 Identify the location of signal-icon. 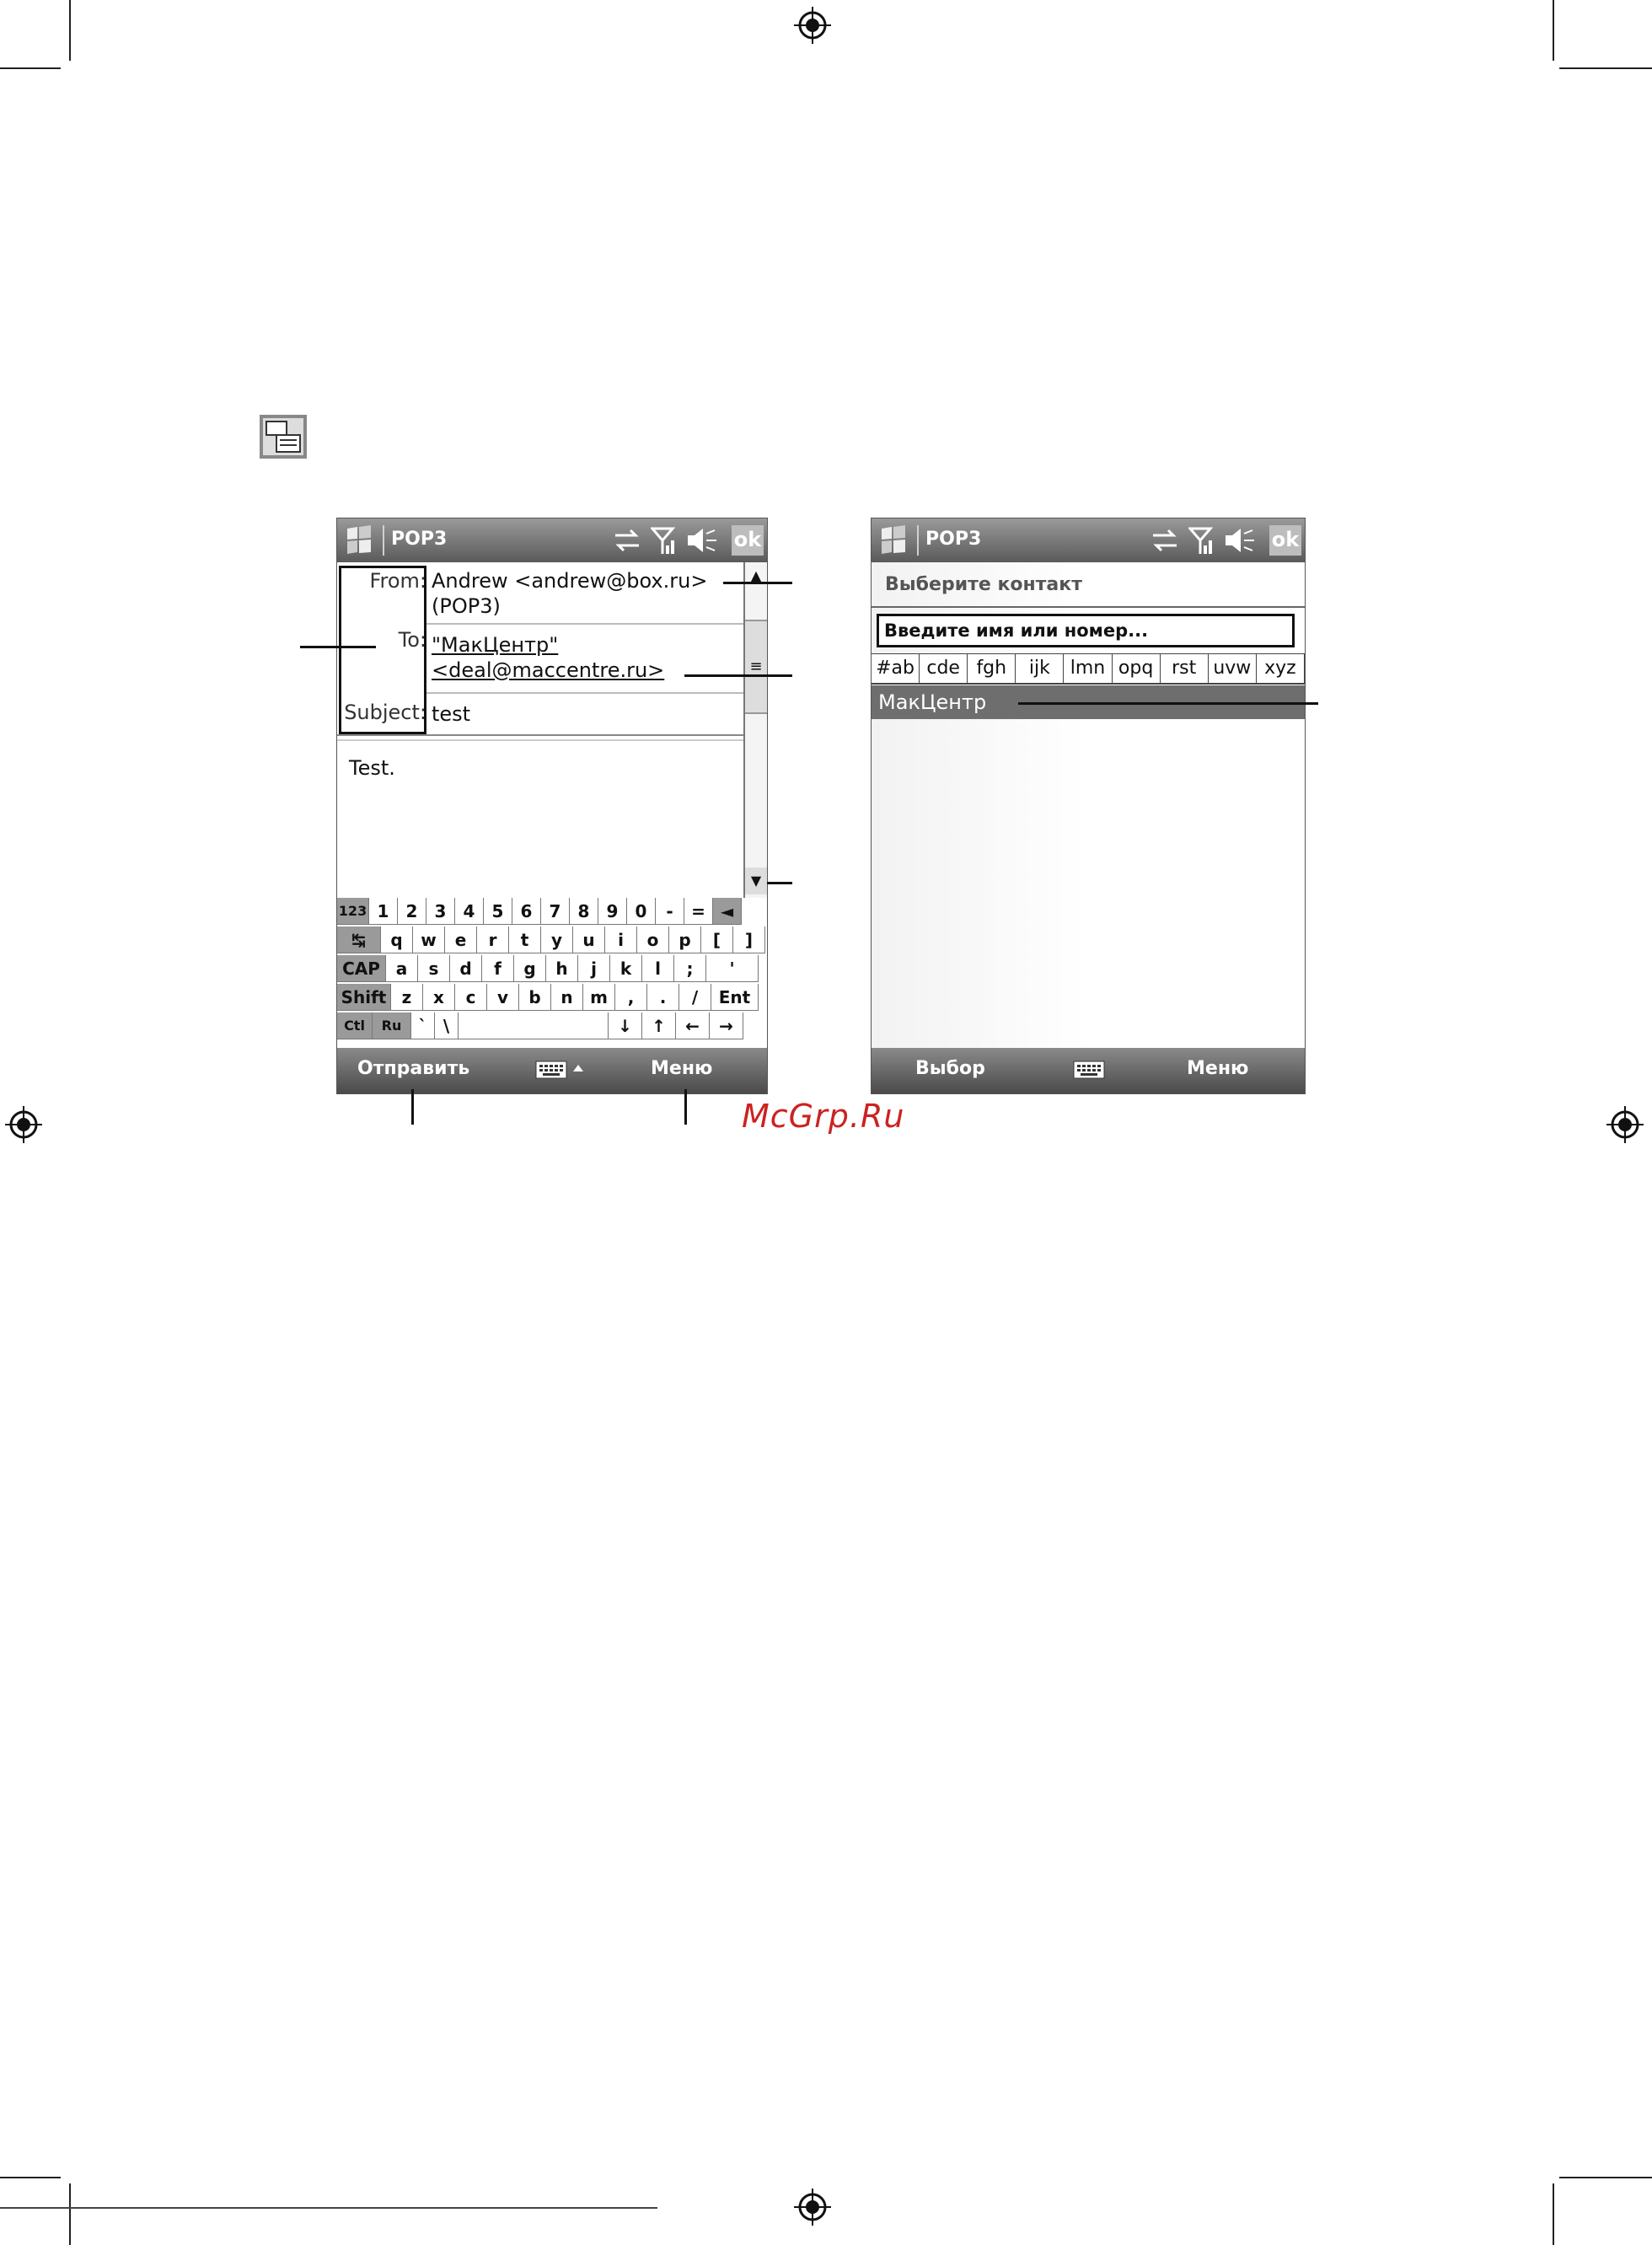
(663, 540).